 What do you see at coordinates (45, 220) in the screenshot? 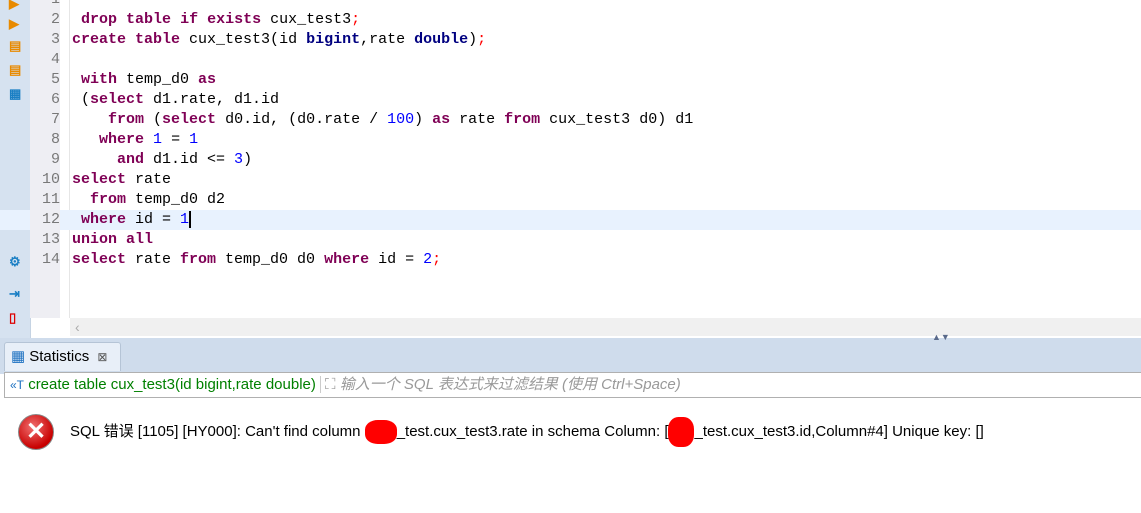
I see `line-number: 12` at bounding box center [45, 220].